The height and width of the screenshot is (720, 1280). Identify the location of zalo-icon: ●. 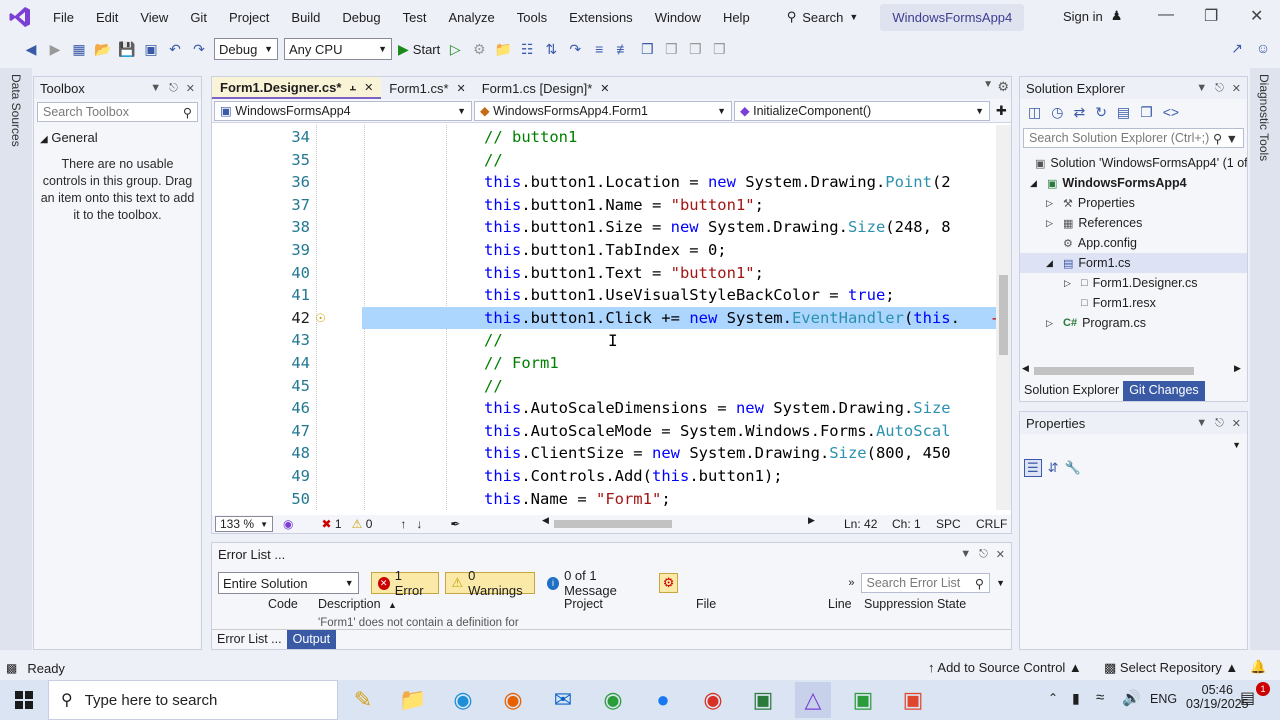
(663, 700).